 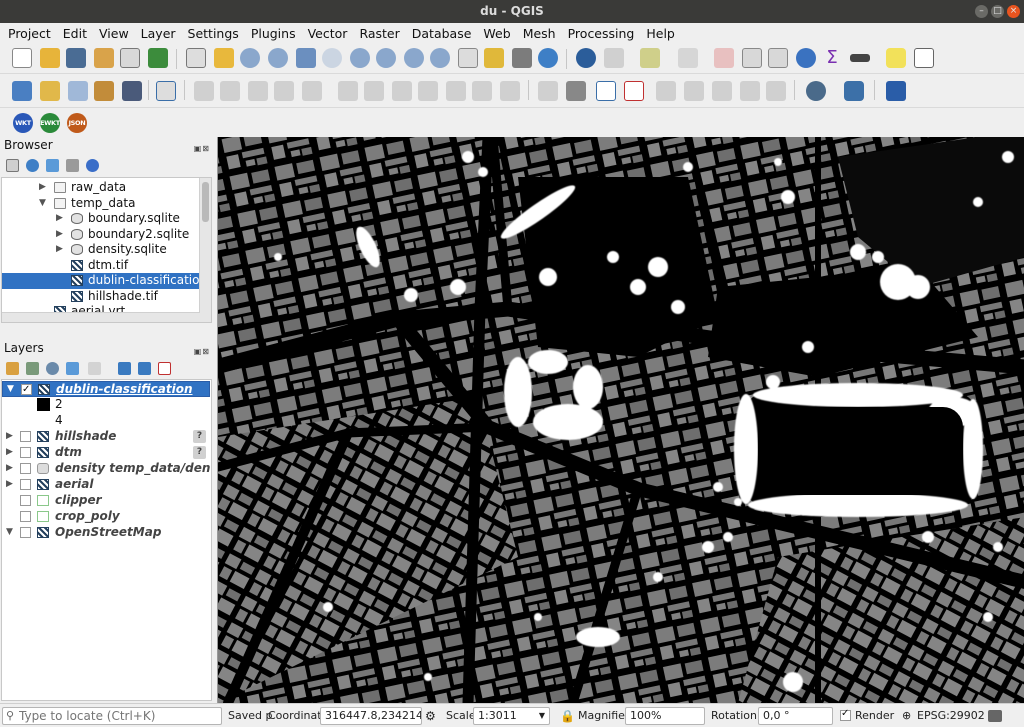 I want to click on browser-item-density: ▶ density.sqlite, so click(x=101, y=250).